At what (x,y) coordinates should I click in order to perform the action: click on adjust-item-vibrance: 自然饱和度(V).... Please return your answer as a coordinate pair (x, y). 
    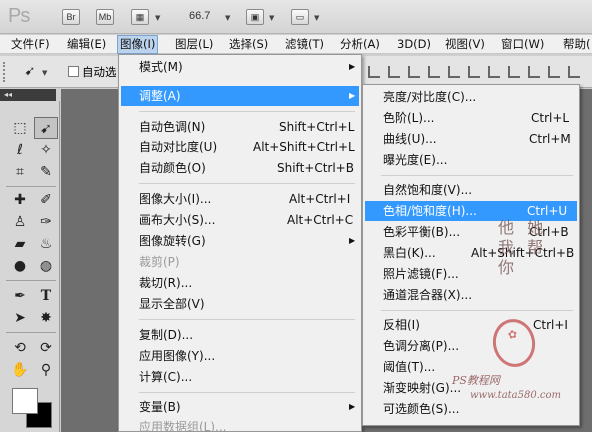
    Looking at the image, I should click on (471, 190).